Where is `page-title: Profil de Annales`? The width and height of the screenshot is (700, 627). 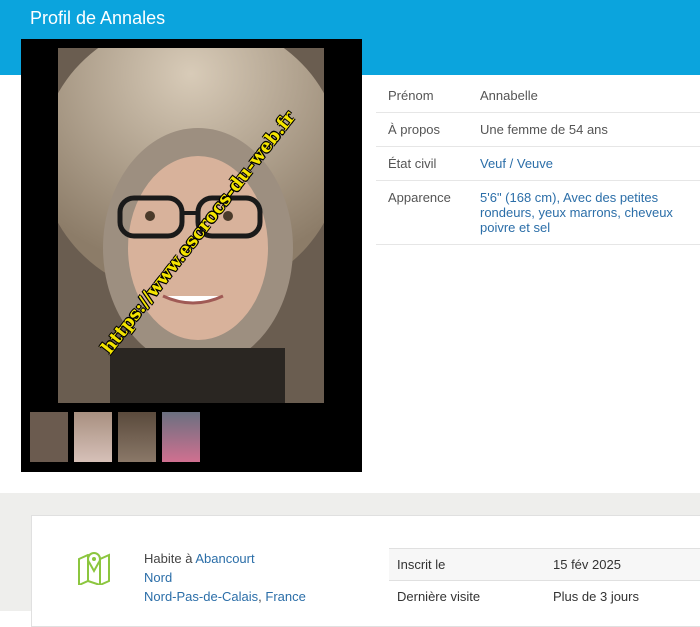 page-title: Profil de Annales is located at coordinates (98, 18).